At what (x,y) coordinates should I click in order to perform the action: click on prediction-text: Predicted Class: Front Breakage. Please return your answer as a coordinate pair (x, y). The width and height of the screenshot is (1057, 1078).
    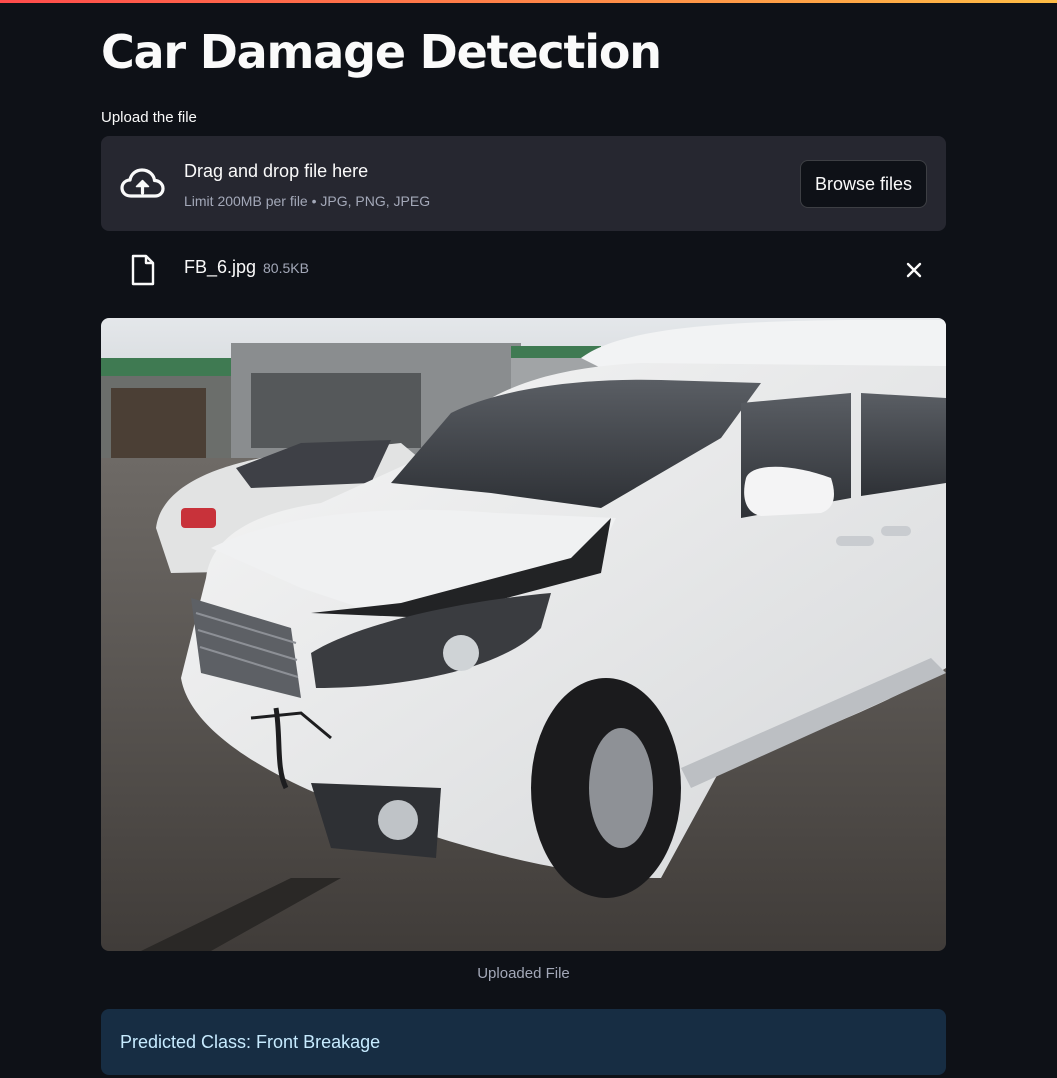
    Looking at the image, I should click on (250, 1042).